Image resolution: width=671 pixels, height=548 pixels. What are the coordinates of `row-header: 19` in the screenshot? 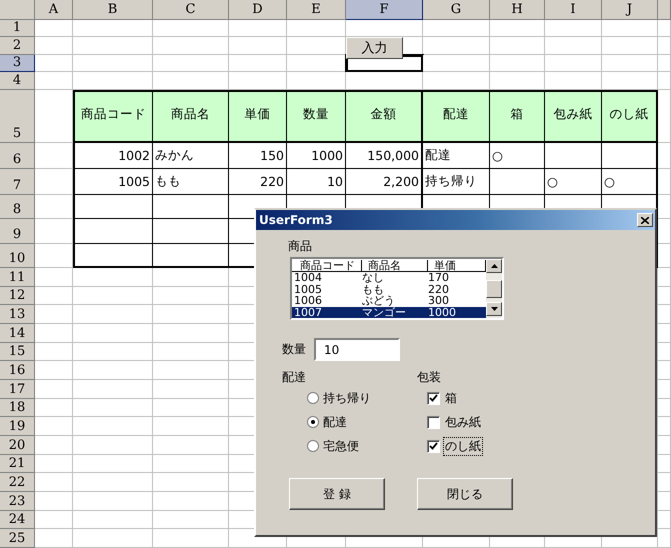 It's located at (17, 426).